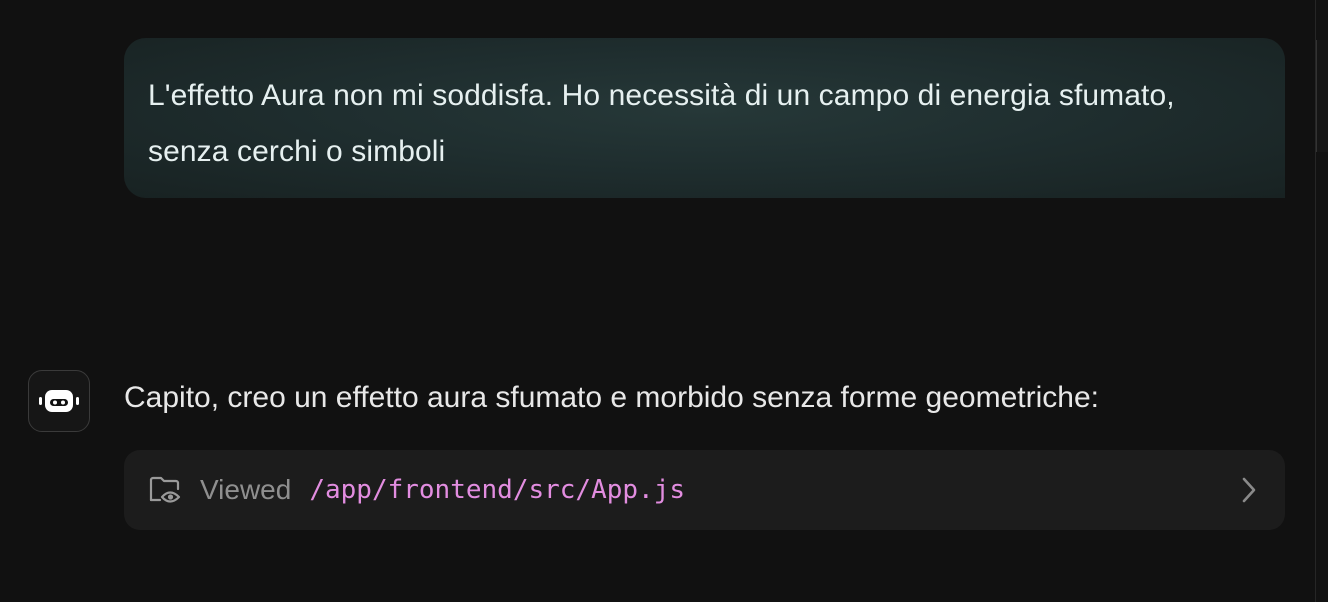 This screenshot has height=602, width=1328. I want to click on file-path-link: /app/frontend/src/App.js, so click(773, 490).